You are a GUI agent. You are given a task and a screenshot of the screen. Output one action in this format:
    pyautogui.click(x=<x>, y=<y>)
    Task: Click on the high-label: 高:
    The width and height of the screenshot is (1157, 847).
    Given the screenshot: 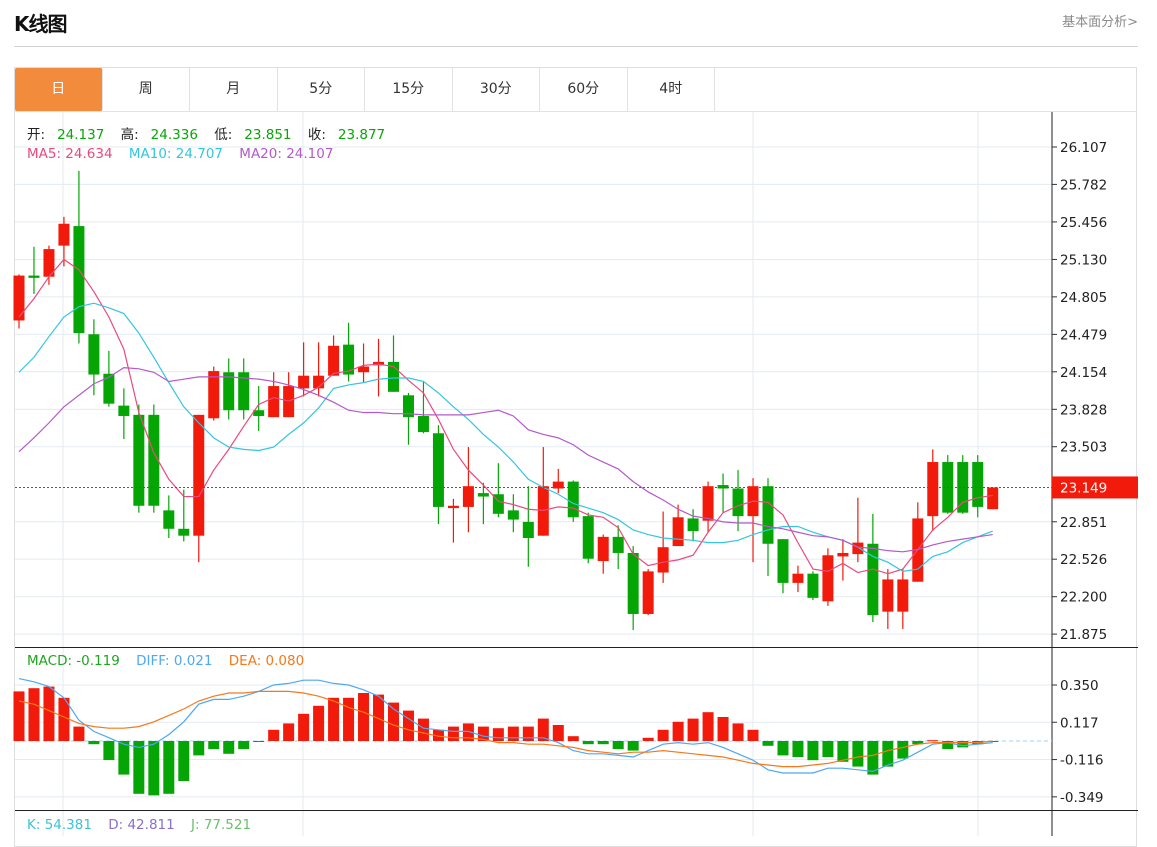 What is the action you would take?
    pyautogui.click(x=129, y=135)
    